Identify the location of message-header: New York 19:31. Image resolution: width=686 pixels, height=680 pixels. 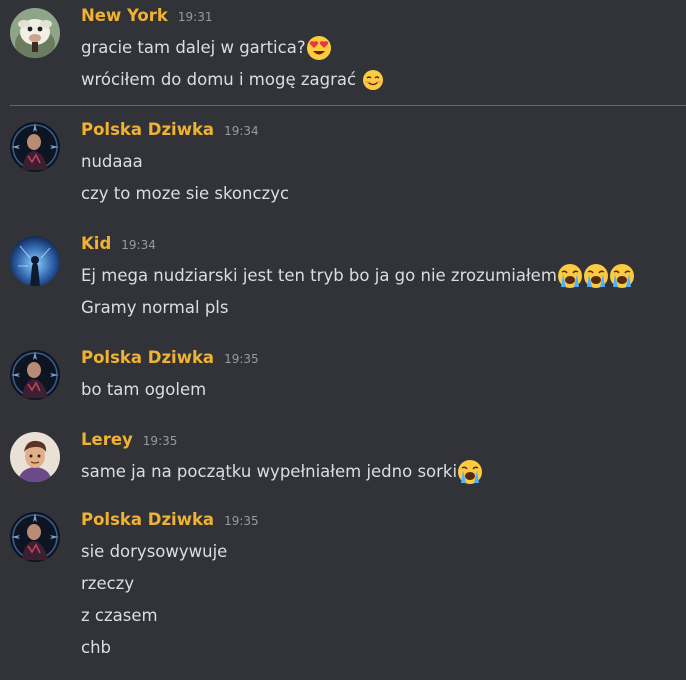
(146, 18).